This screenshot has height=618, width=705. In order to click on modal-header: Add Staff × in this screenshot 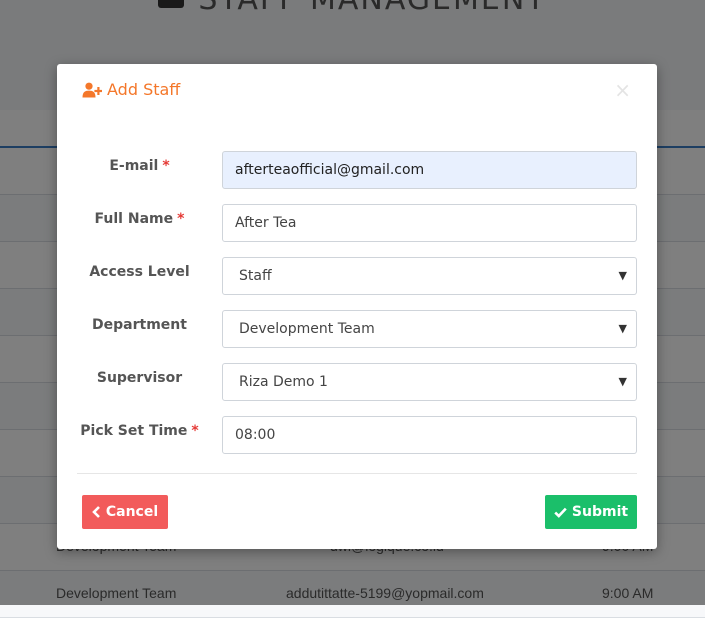, I will do `click(359, 91)`.